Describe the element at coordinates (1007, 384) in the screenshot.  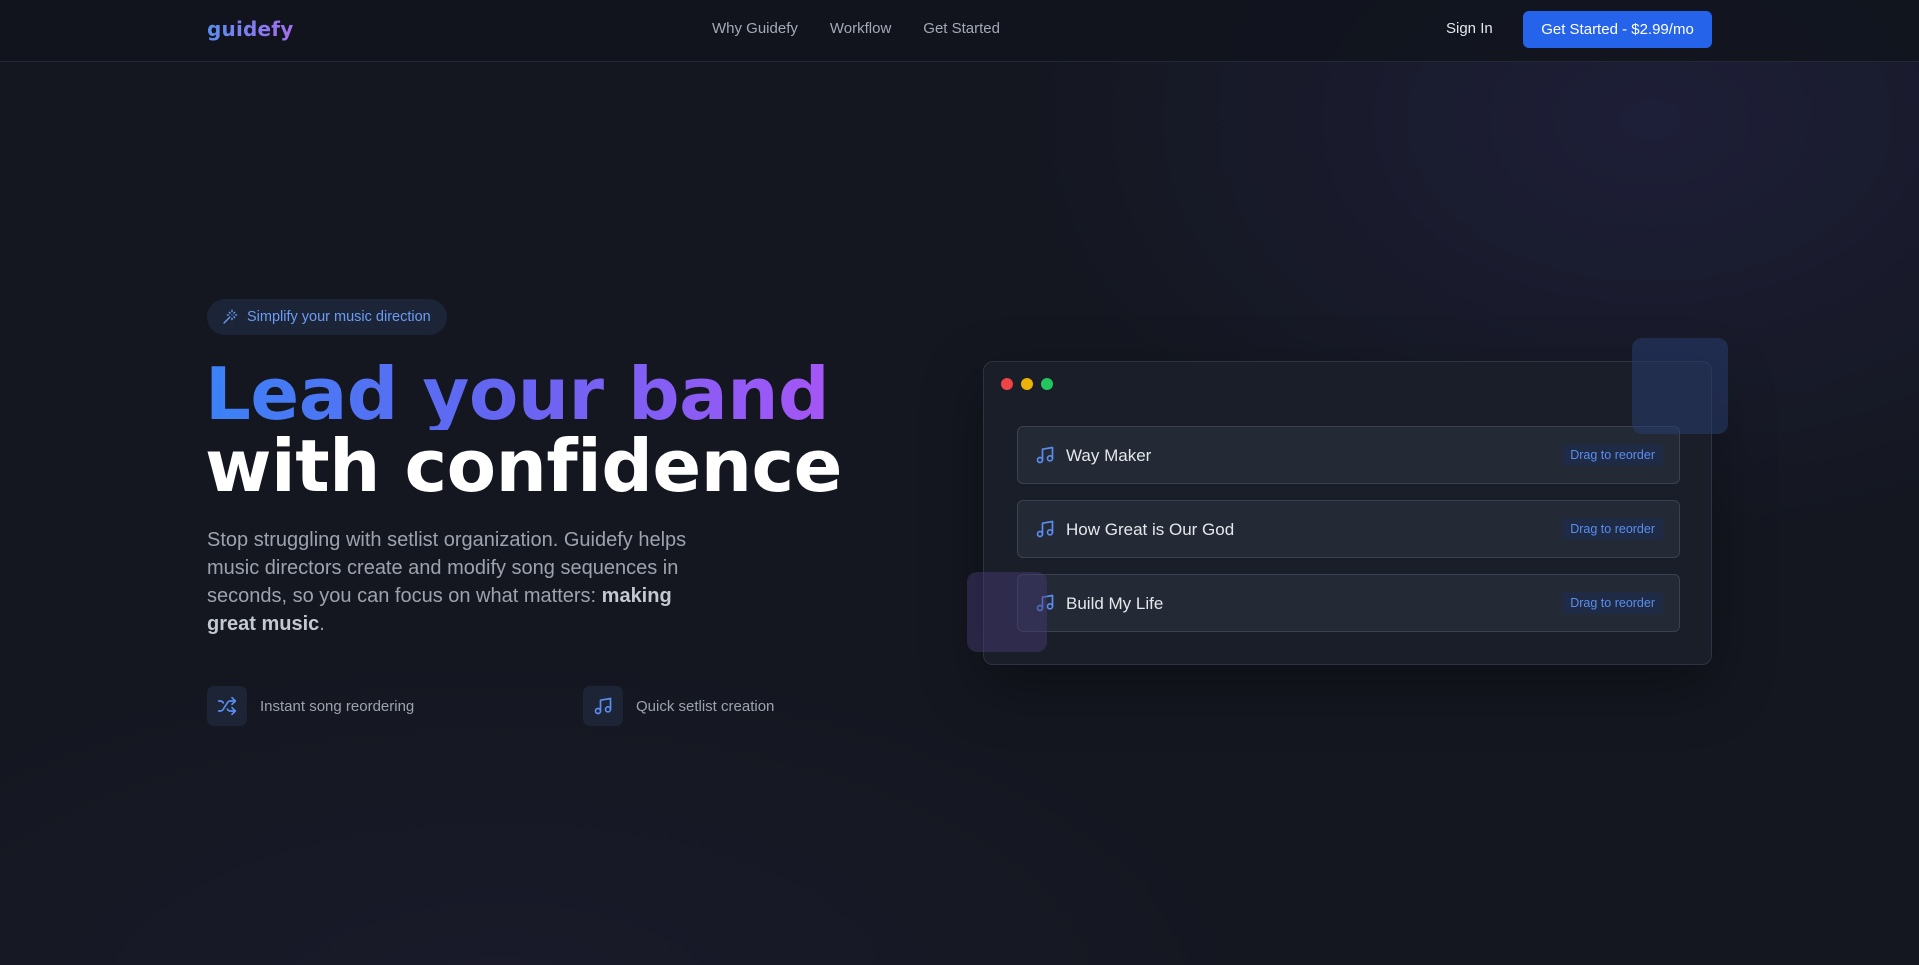
I see `window-dot-red` at that location.